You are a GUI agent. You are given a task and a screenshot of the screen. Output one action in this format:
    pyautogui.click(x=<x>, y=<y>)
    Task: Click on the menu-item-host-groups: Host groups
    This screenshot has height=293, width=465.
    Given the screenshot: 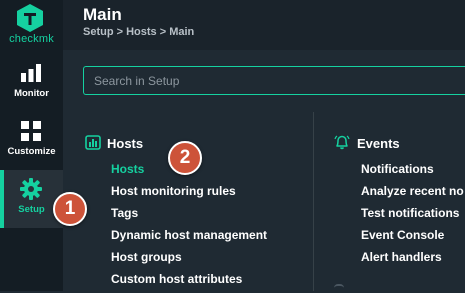 What is the action you would take?
    pyautogui.click(x=146, y=257)
    